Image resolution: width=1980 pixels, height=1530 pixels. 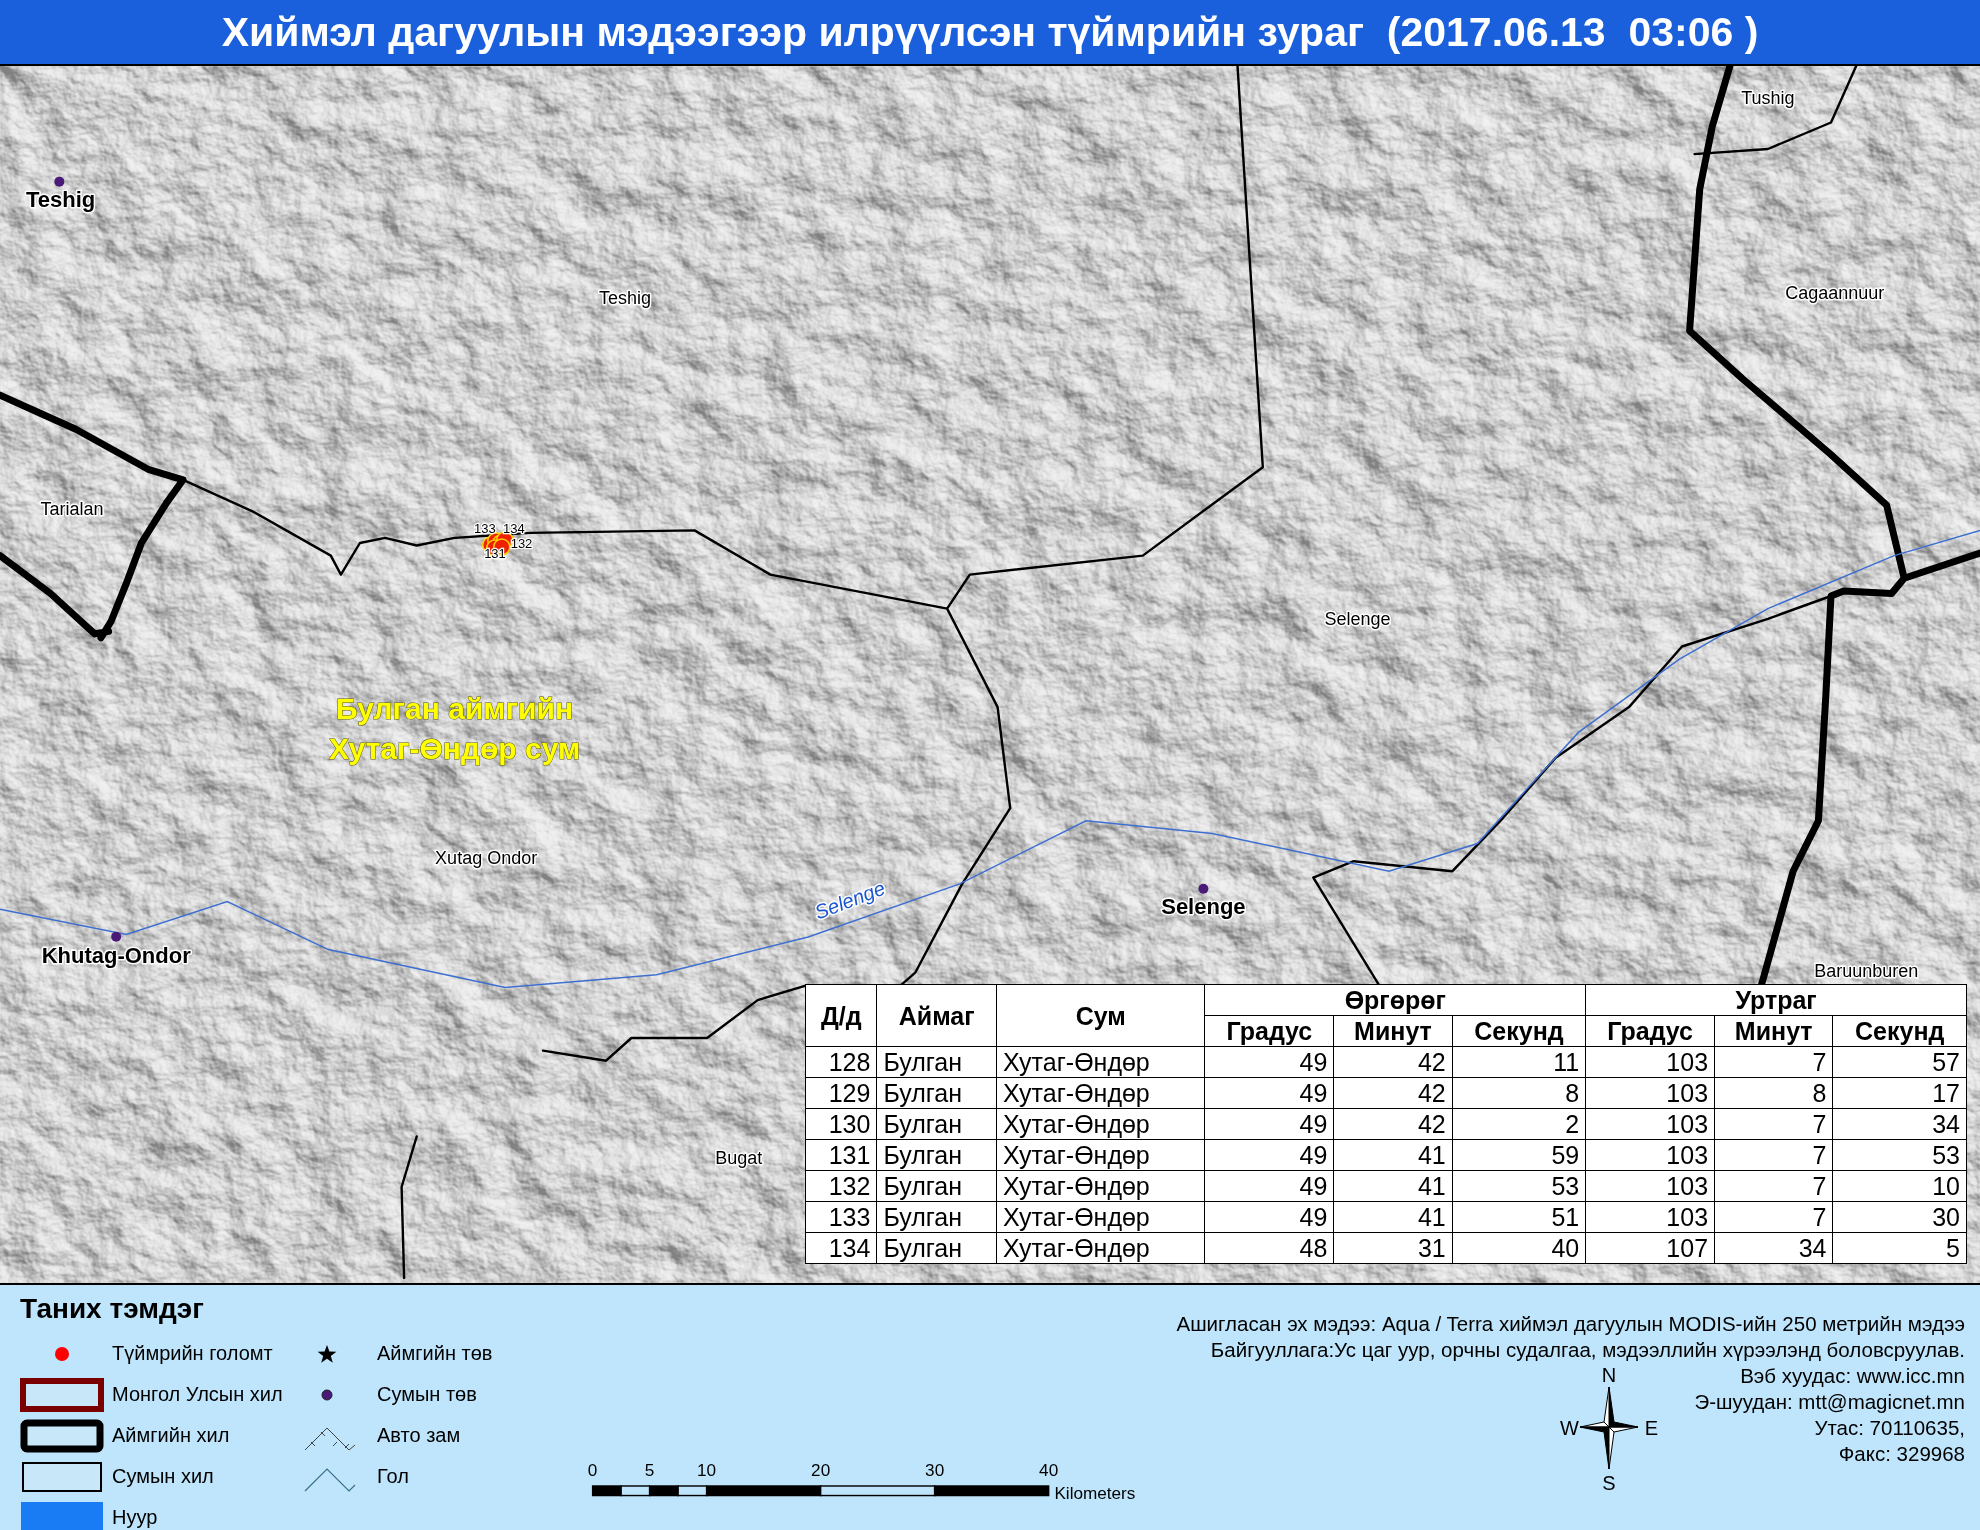 I want to click on legend-label: Сумын төв, so click(x=427, y=1394).